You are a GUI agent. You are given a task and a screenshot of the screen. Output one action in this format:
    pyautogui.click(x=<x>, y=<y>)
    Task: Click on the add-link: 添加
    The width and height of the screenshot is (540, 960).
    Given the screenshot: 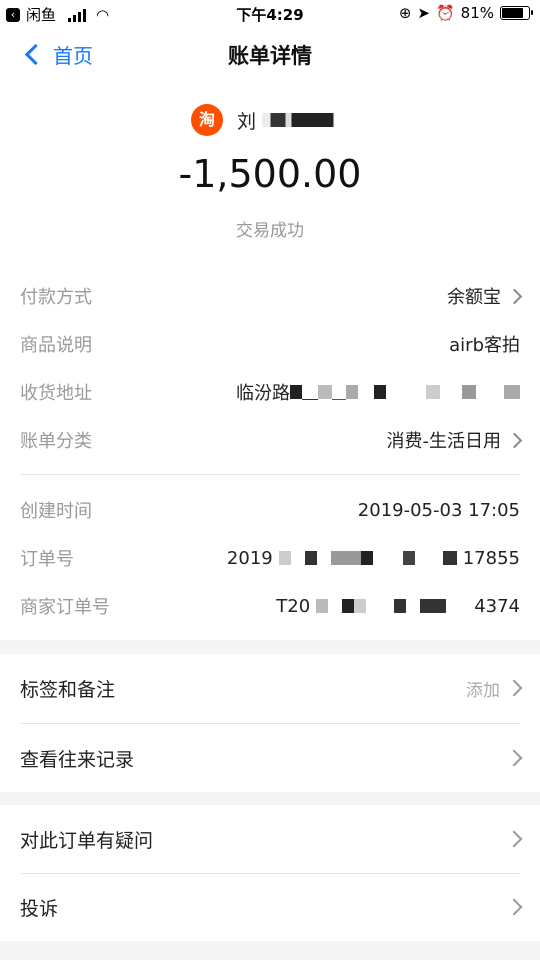 What is the action you would take?
    pyautogui.click(x=483, y=688)
    